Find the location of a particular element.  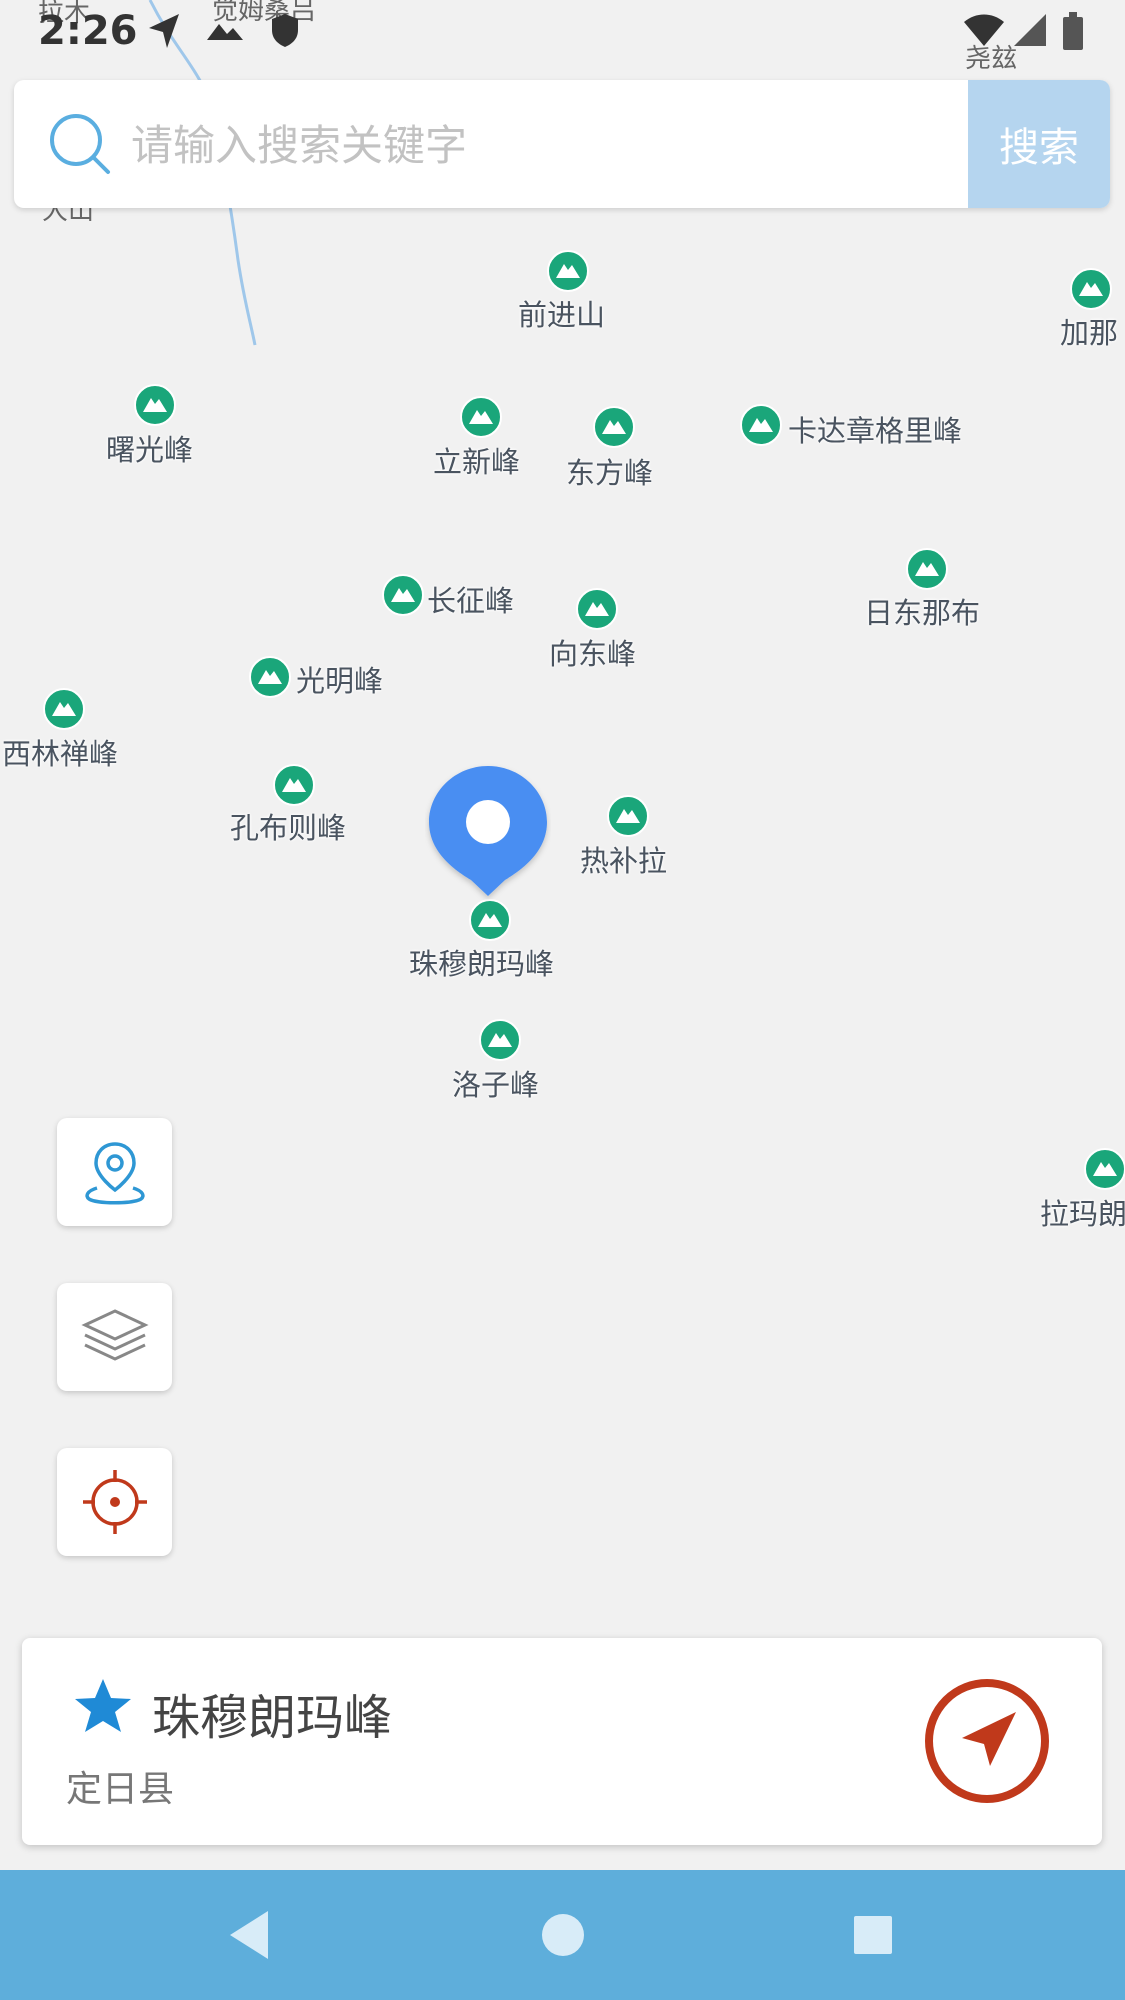

search-bar: 搜索 is located at coordinates (562, 144).